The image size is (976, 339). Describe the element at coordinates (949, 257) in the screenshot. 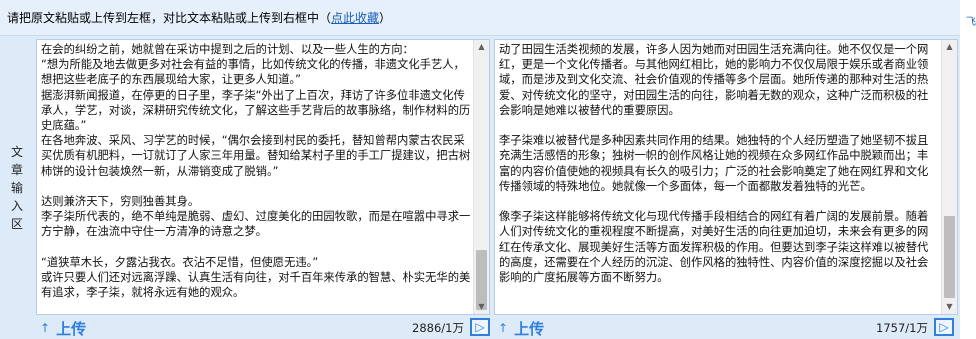

I see `right-scroll-thumb` at that location.